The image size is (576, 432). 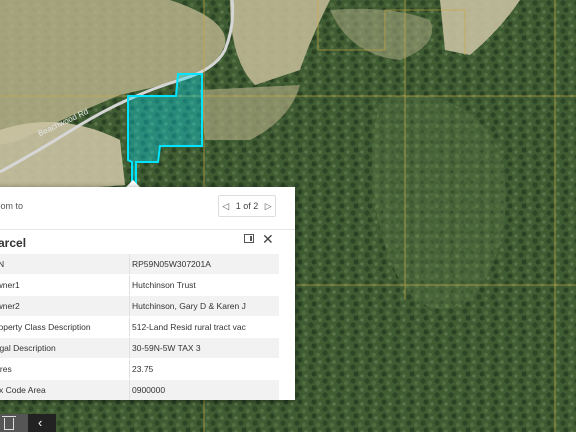 I want to click on collapse-button: ‹, so click(x=42, y=423).